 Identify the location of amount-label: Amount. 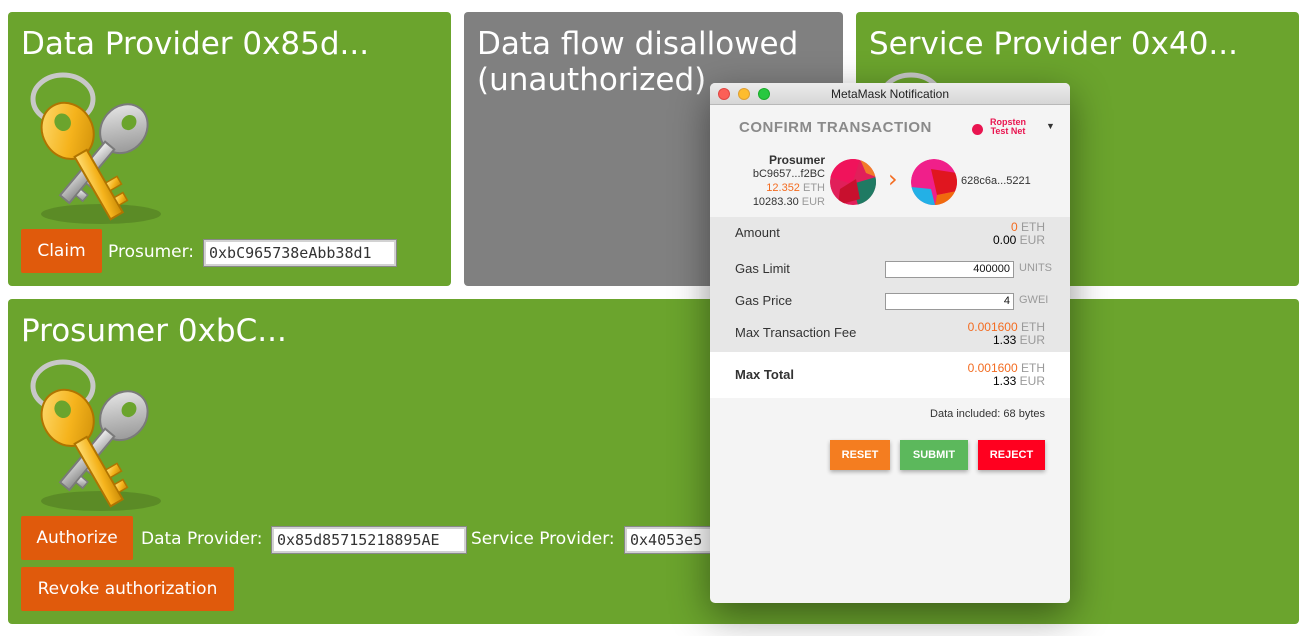
(757, 232).